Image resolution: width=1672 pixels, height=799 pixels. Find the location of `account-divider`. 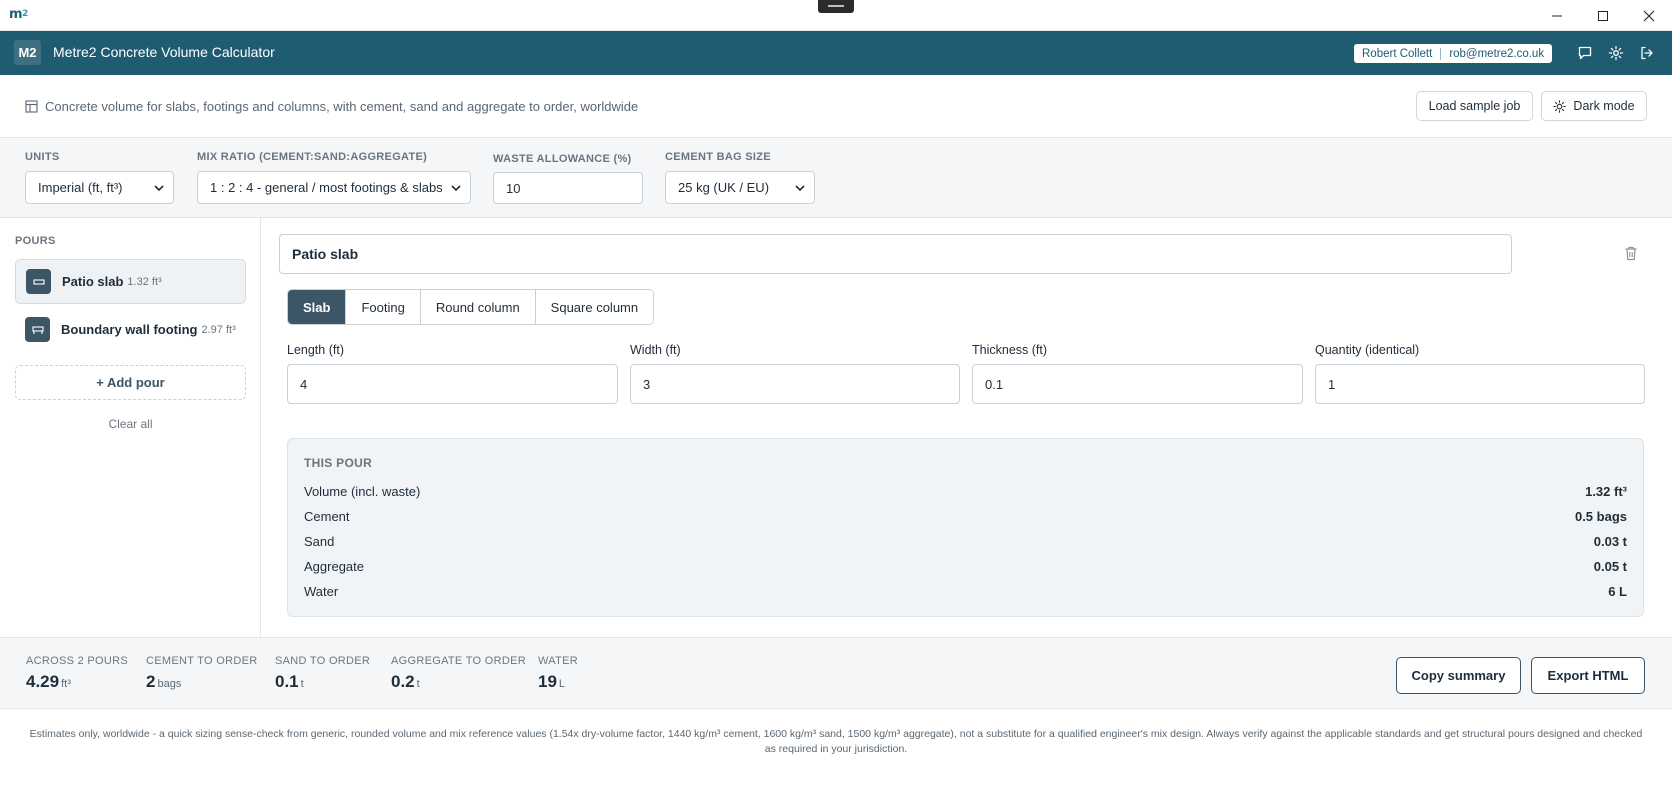

account-divider is located at coordinates (1441, 53).